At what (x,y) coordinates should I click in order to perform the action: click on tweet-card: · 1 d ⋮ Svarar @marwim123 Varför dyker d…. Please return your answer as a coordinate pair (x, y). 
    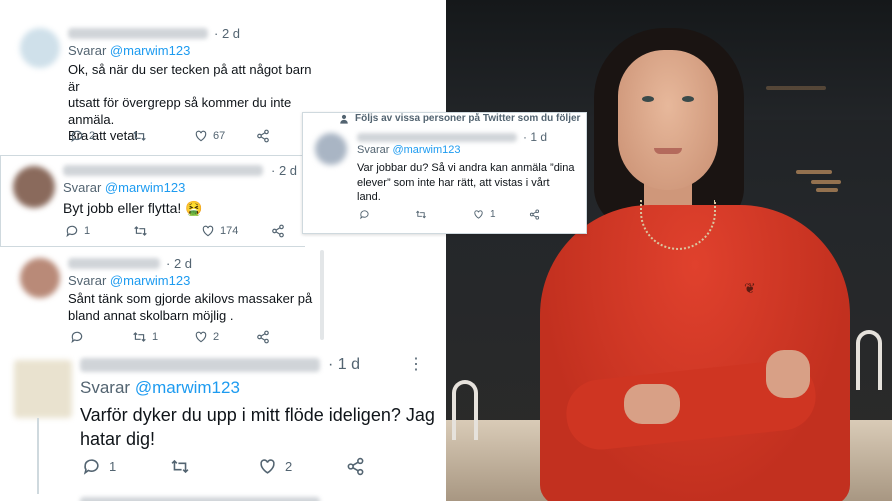
    Looking at the image, I should click on (223, 427).